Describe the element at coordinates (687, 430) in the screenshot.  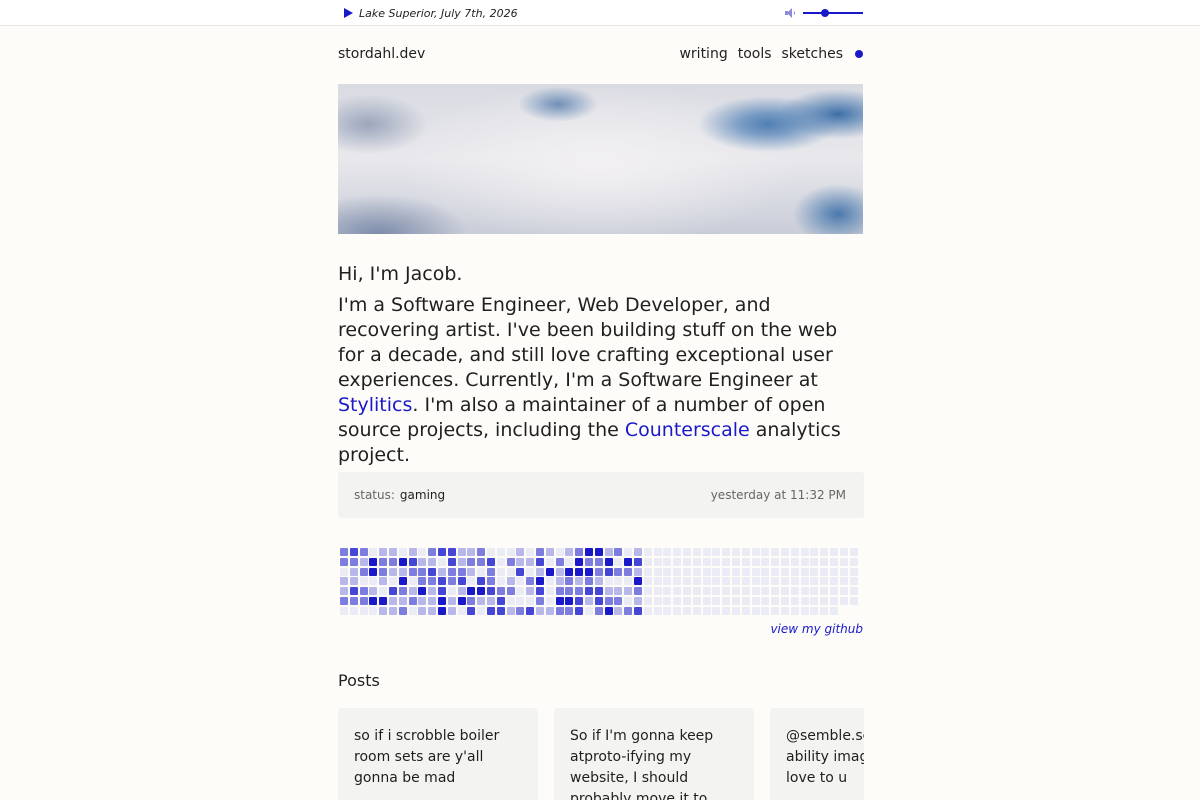
I see `counterscale-link: Counterscale` at that location.